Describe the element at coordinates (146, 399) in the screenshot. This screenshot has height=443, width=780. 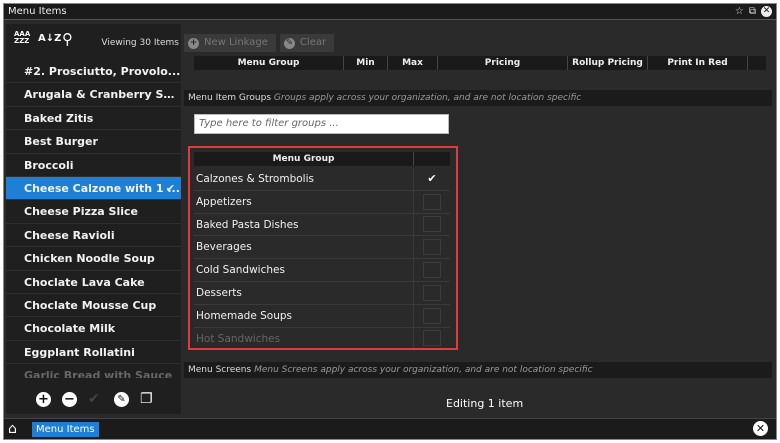
I see `copy-icon: ❐` at that location.